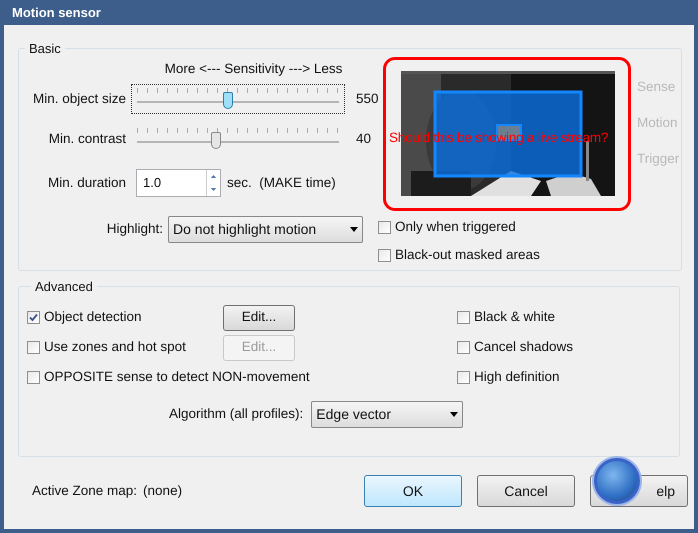  I want to click on status-indicator: Motion, so click(658, 123).